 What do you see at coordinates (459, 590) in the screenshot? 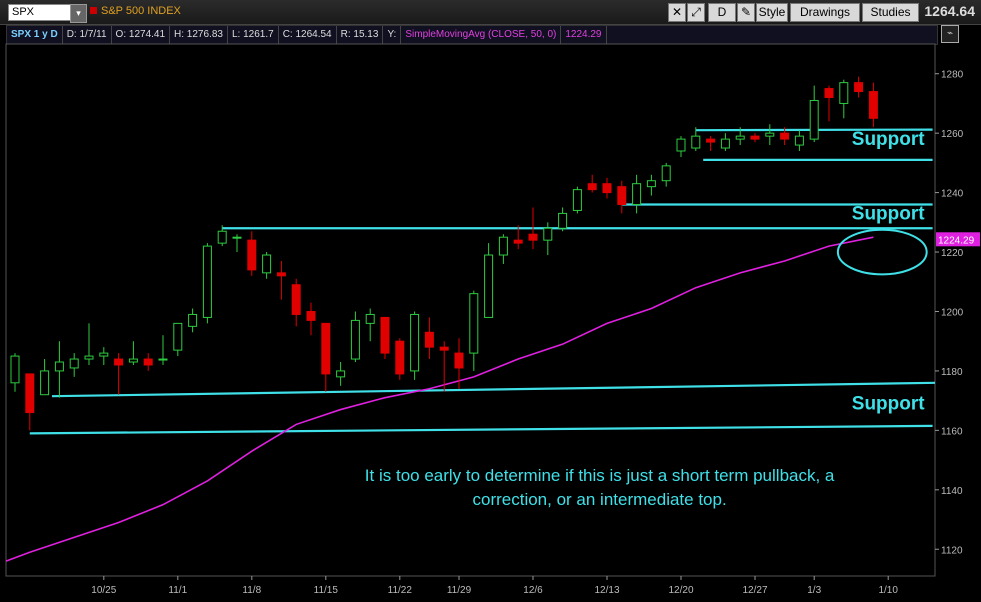
I see `x-tick-label: 11/29` at bounding box center [459, 590].